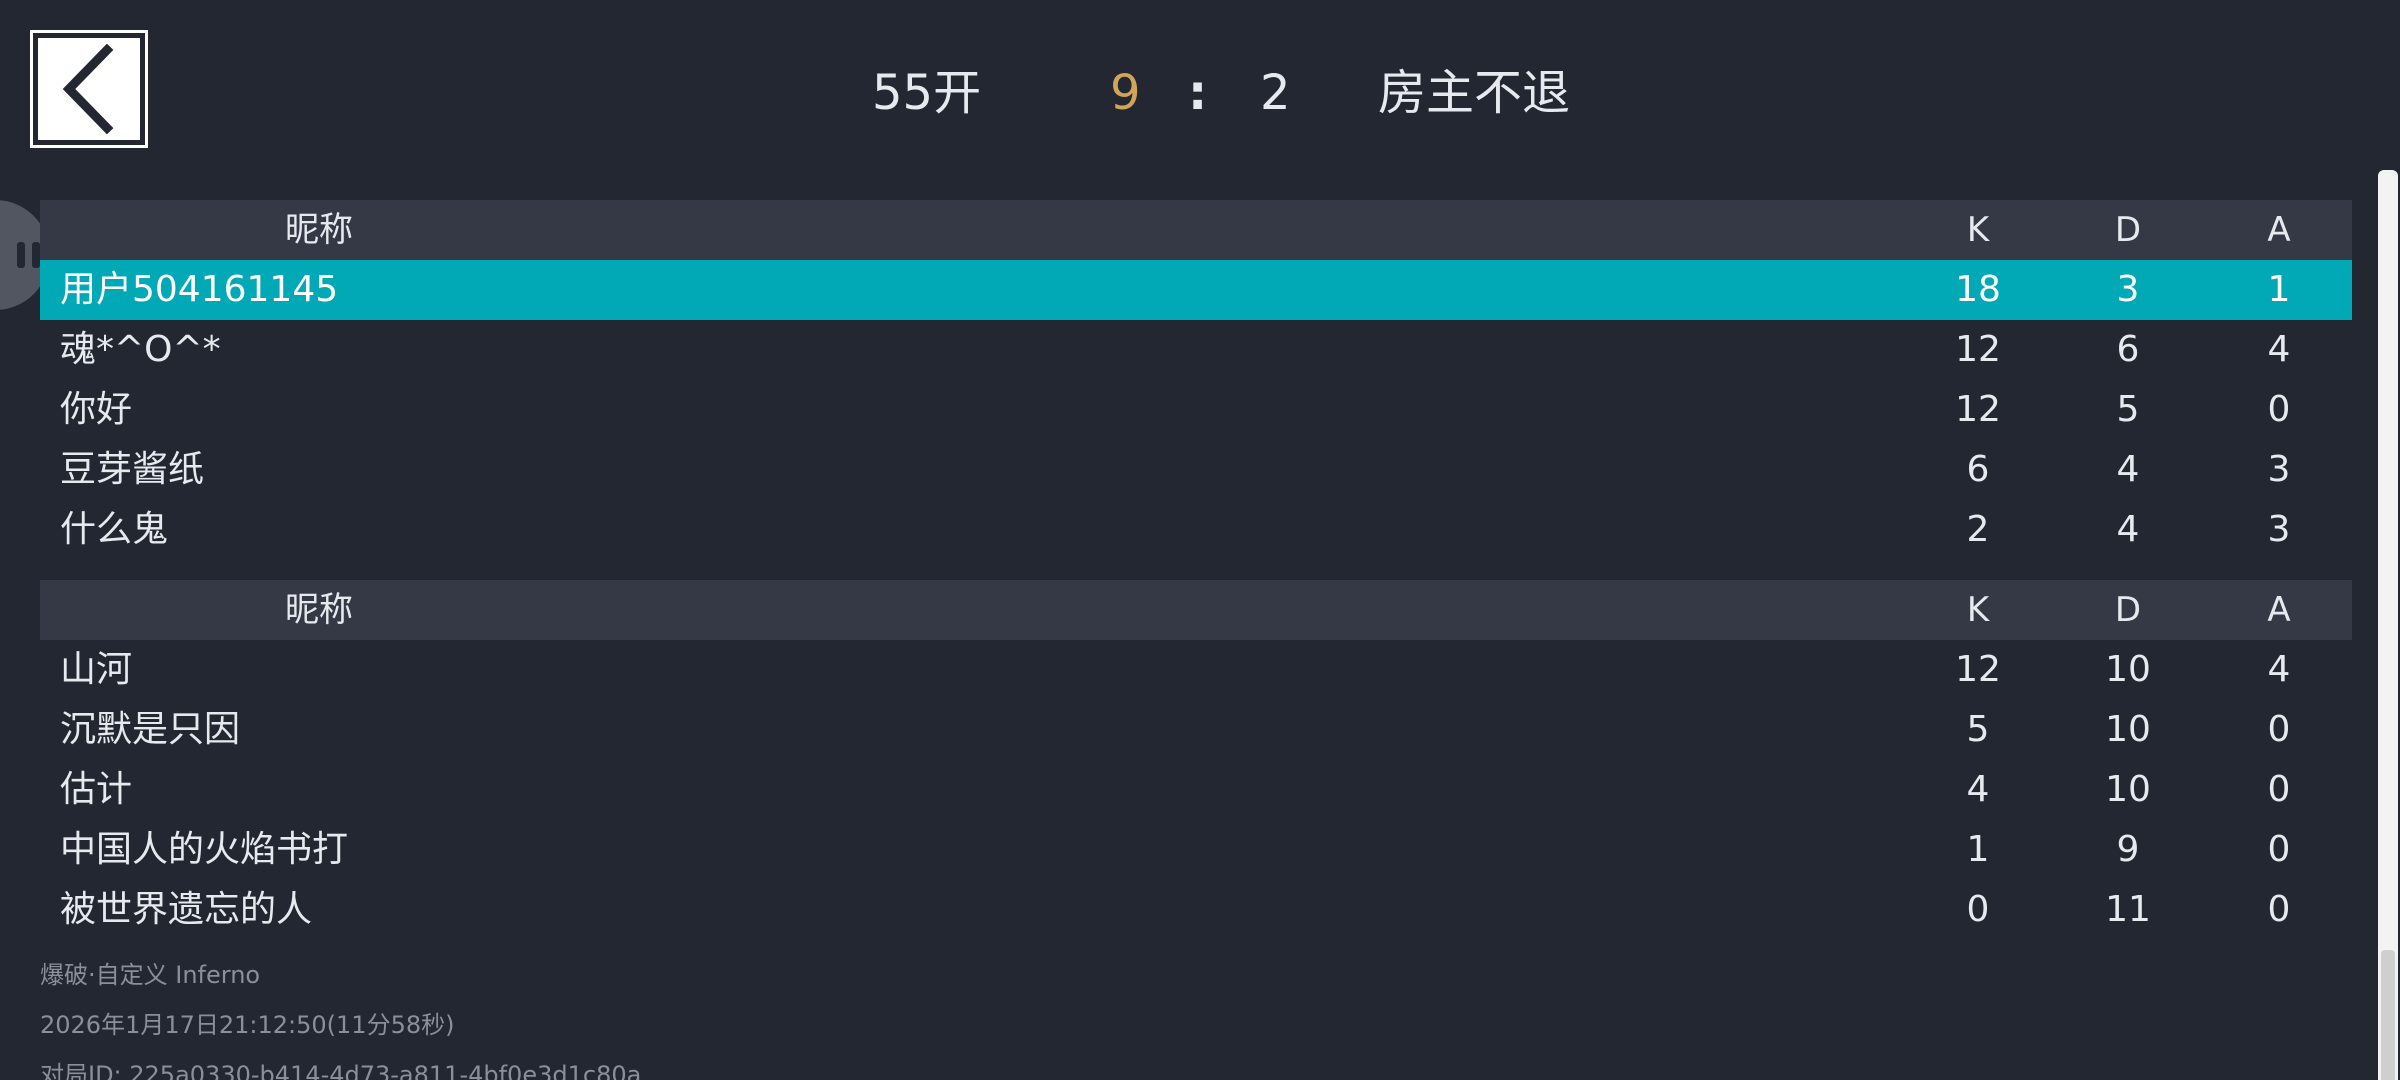 The image size is (2400, 1080). I want to click on scrollbar-thumb, so click(2388, 1015).